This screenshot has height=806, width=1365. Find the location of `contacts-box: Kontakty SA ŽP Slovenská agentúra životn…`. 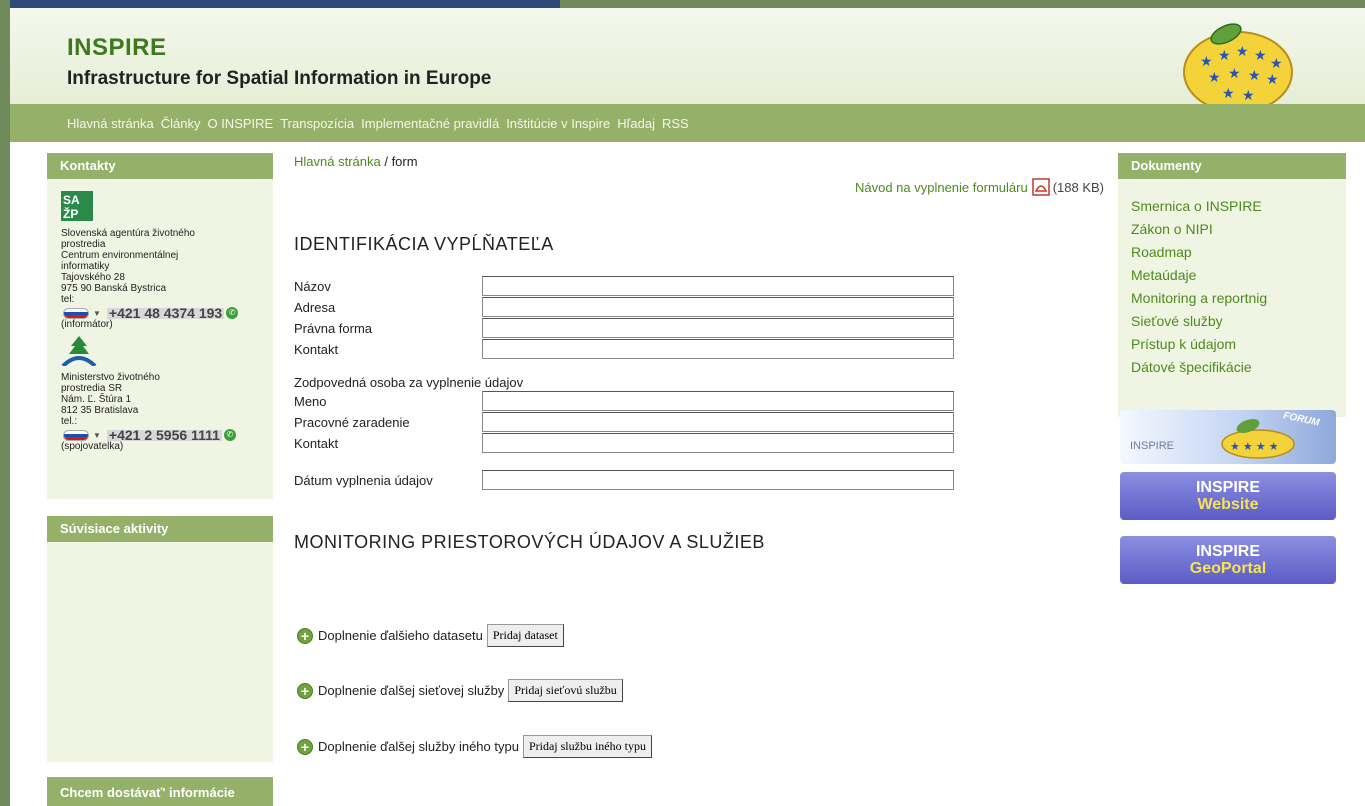

contacts-box: Kontakty SA ŽP Slovenská agentúra životn… is located at coordinates (160, 326).